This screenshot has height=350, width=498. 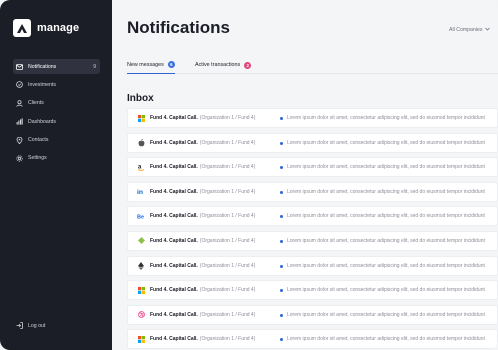 I want to click on sidebar-item-dashboards: Dashboards, so click(x=56, y=121).